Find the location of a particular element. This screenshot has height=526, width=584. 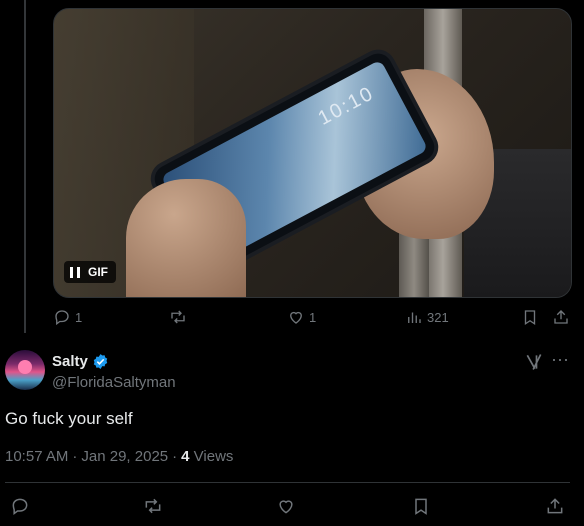

more-icon: ··· is located at coordinates (562, 361).